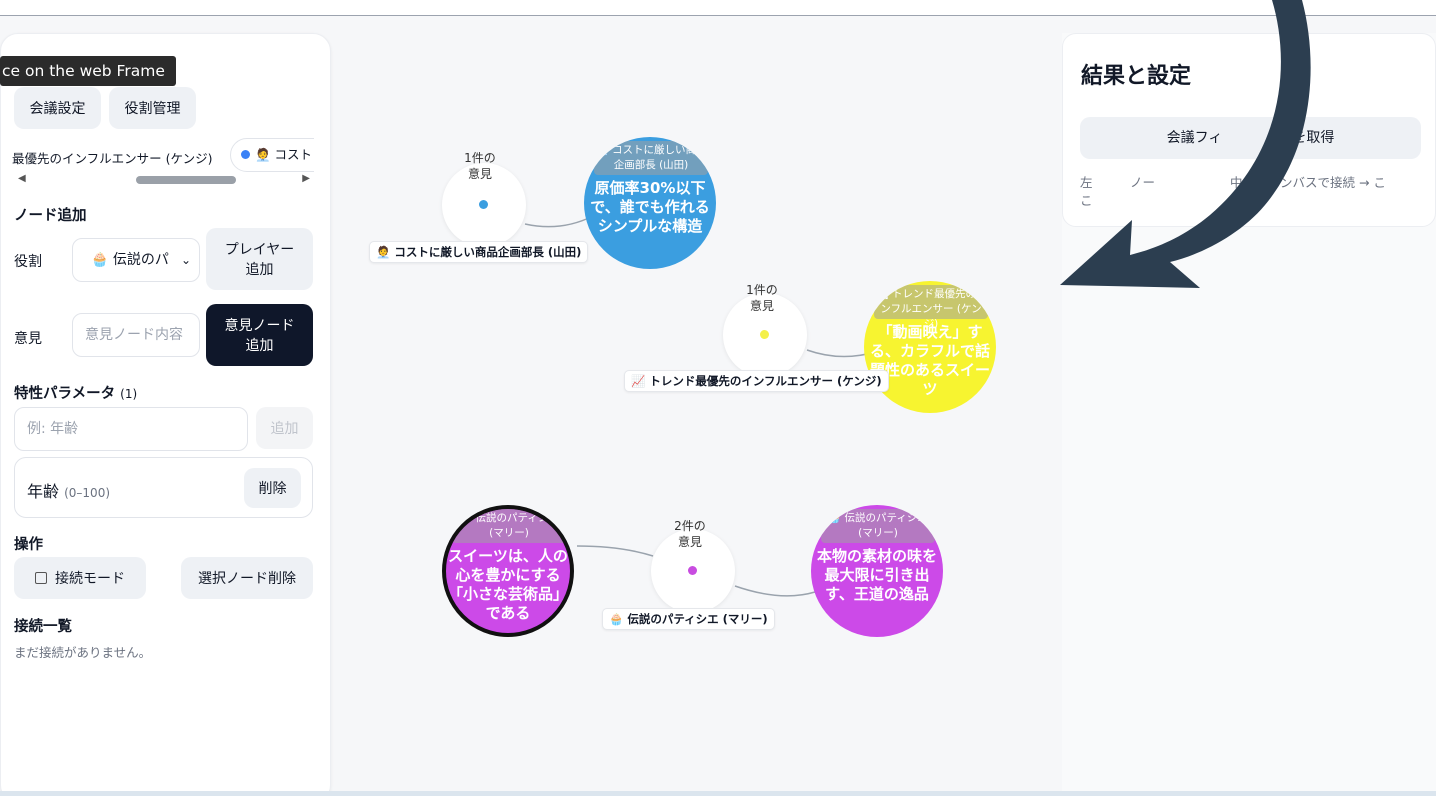 The image size is (1436, 796). What do you see at coordinates (88, 71) in the screenshot?
I see `tooltip: ce on the web Frame` at bounding box center [88, 71].